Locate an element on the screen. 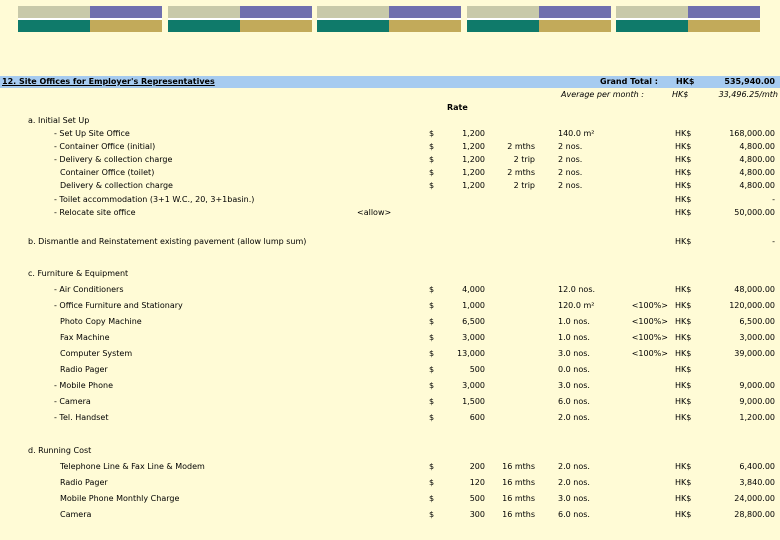 The image size is (780, 540). amount-cell: 3,000.00 is located at coordinates (757, 337).